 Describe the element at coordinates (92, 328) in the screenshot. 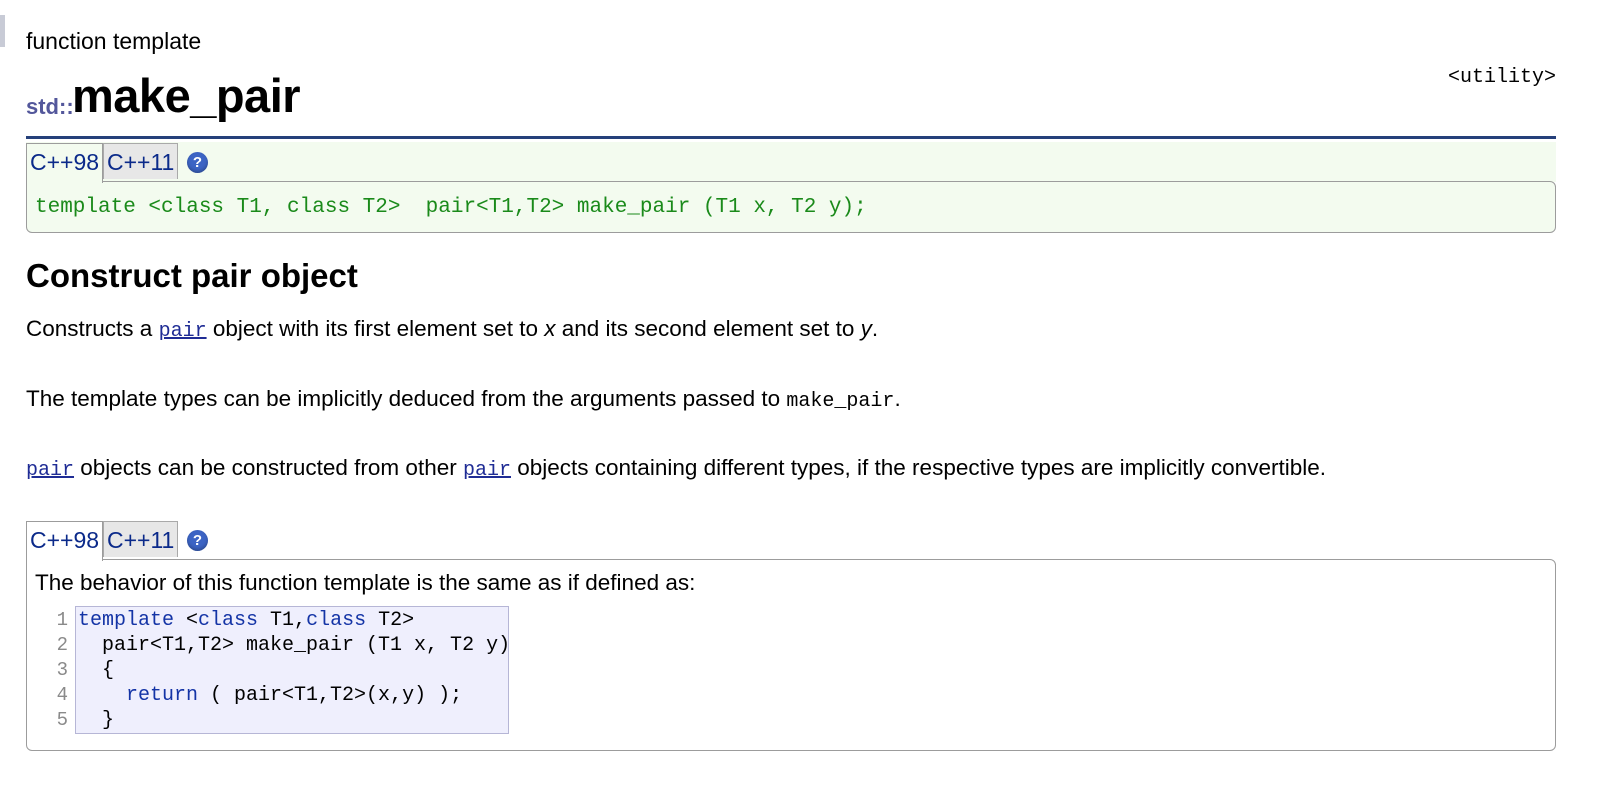

I see `p1-text-before: Constructs a` at that location.